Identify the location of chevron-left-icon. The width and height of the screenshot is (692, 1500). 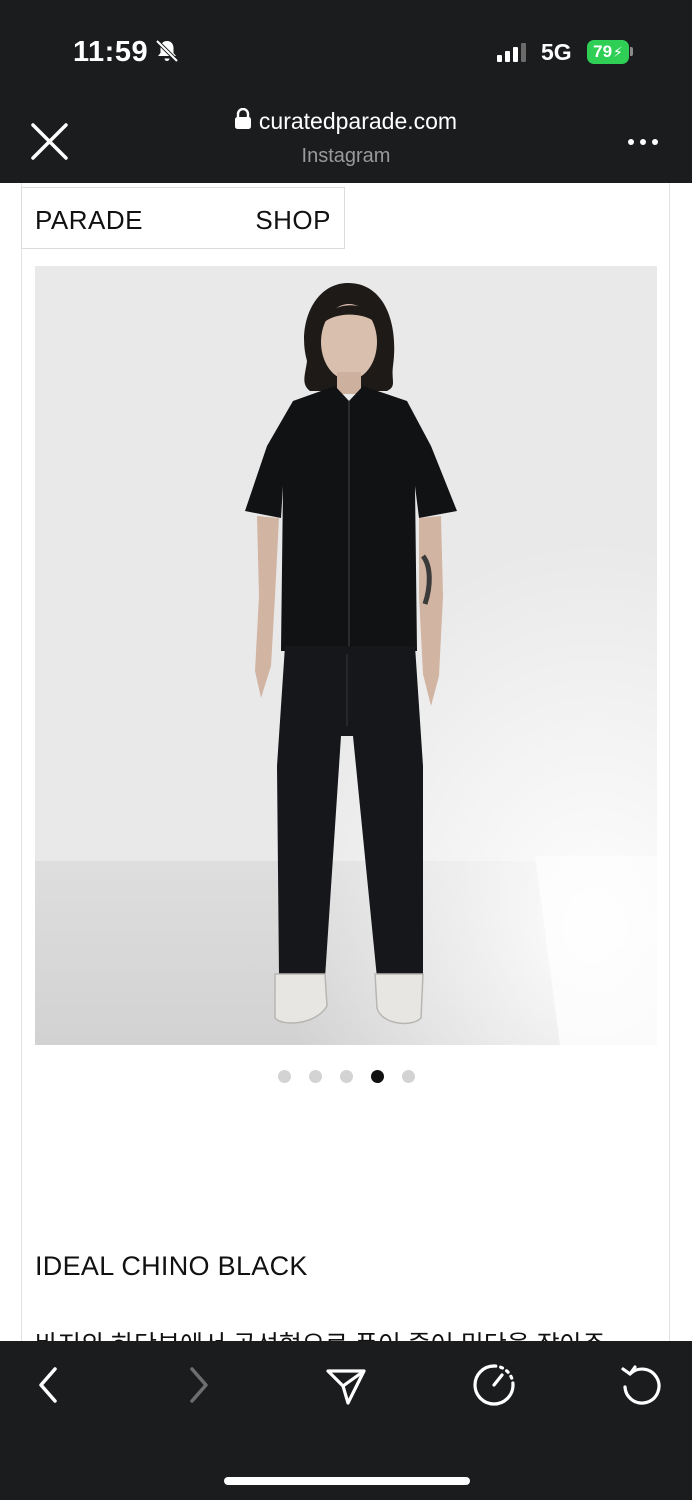
(48, 1385).